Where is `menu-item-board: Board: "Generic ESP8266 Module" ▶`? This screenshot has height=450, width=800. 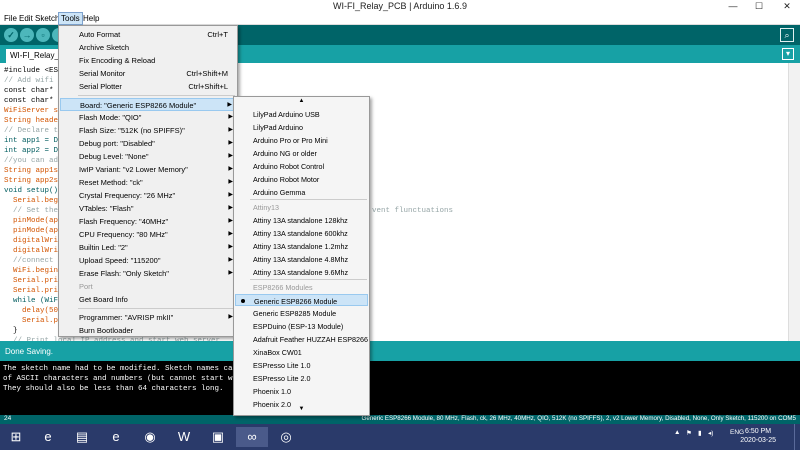 menu-item-board: Board: "Generic ESP8266 Module" ▶ is located at coordinates (148, 104).